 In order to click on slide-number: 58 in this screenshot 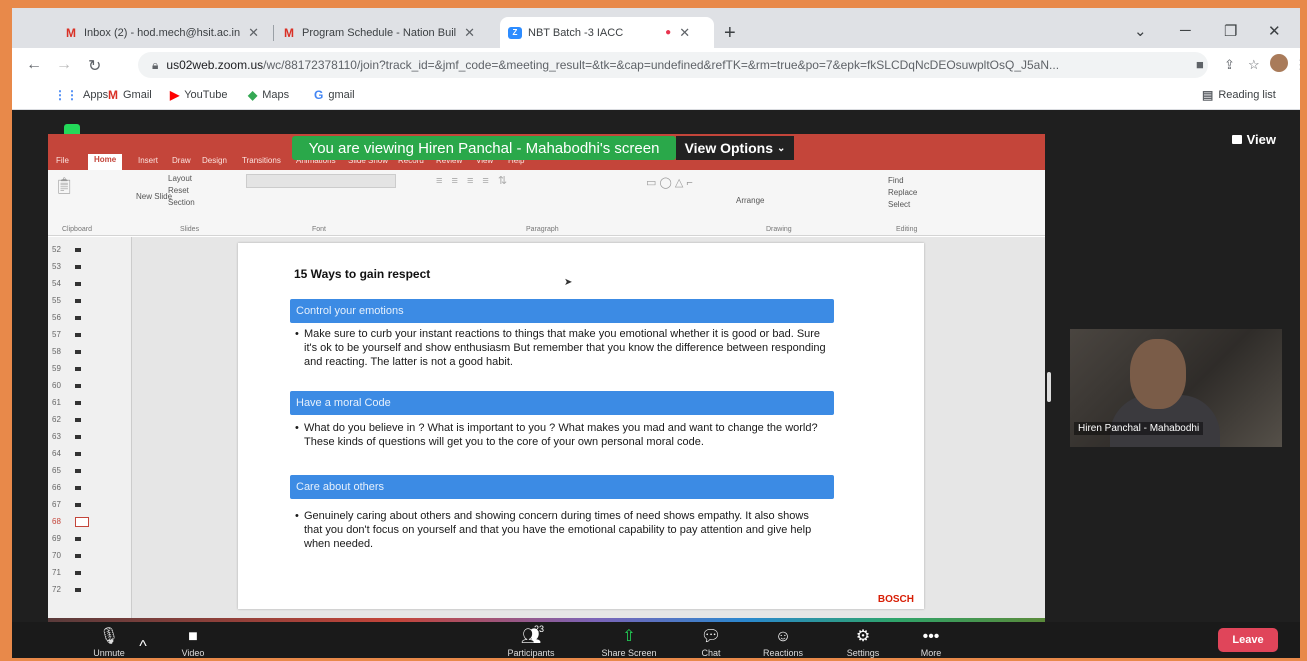, I will do `click(56, 351)`.